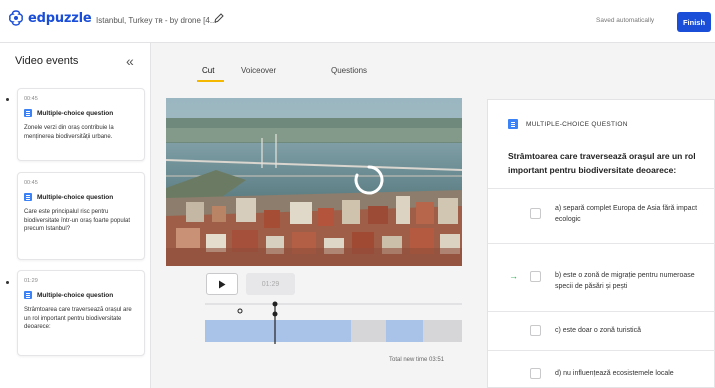 The image size is (715, 388). I want to click on loading-spinner-icon, so click(369, 180).